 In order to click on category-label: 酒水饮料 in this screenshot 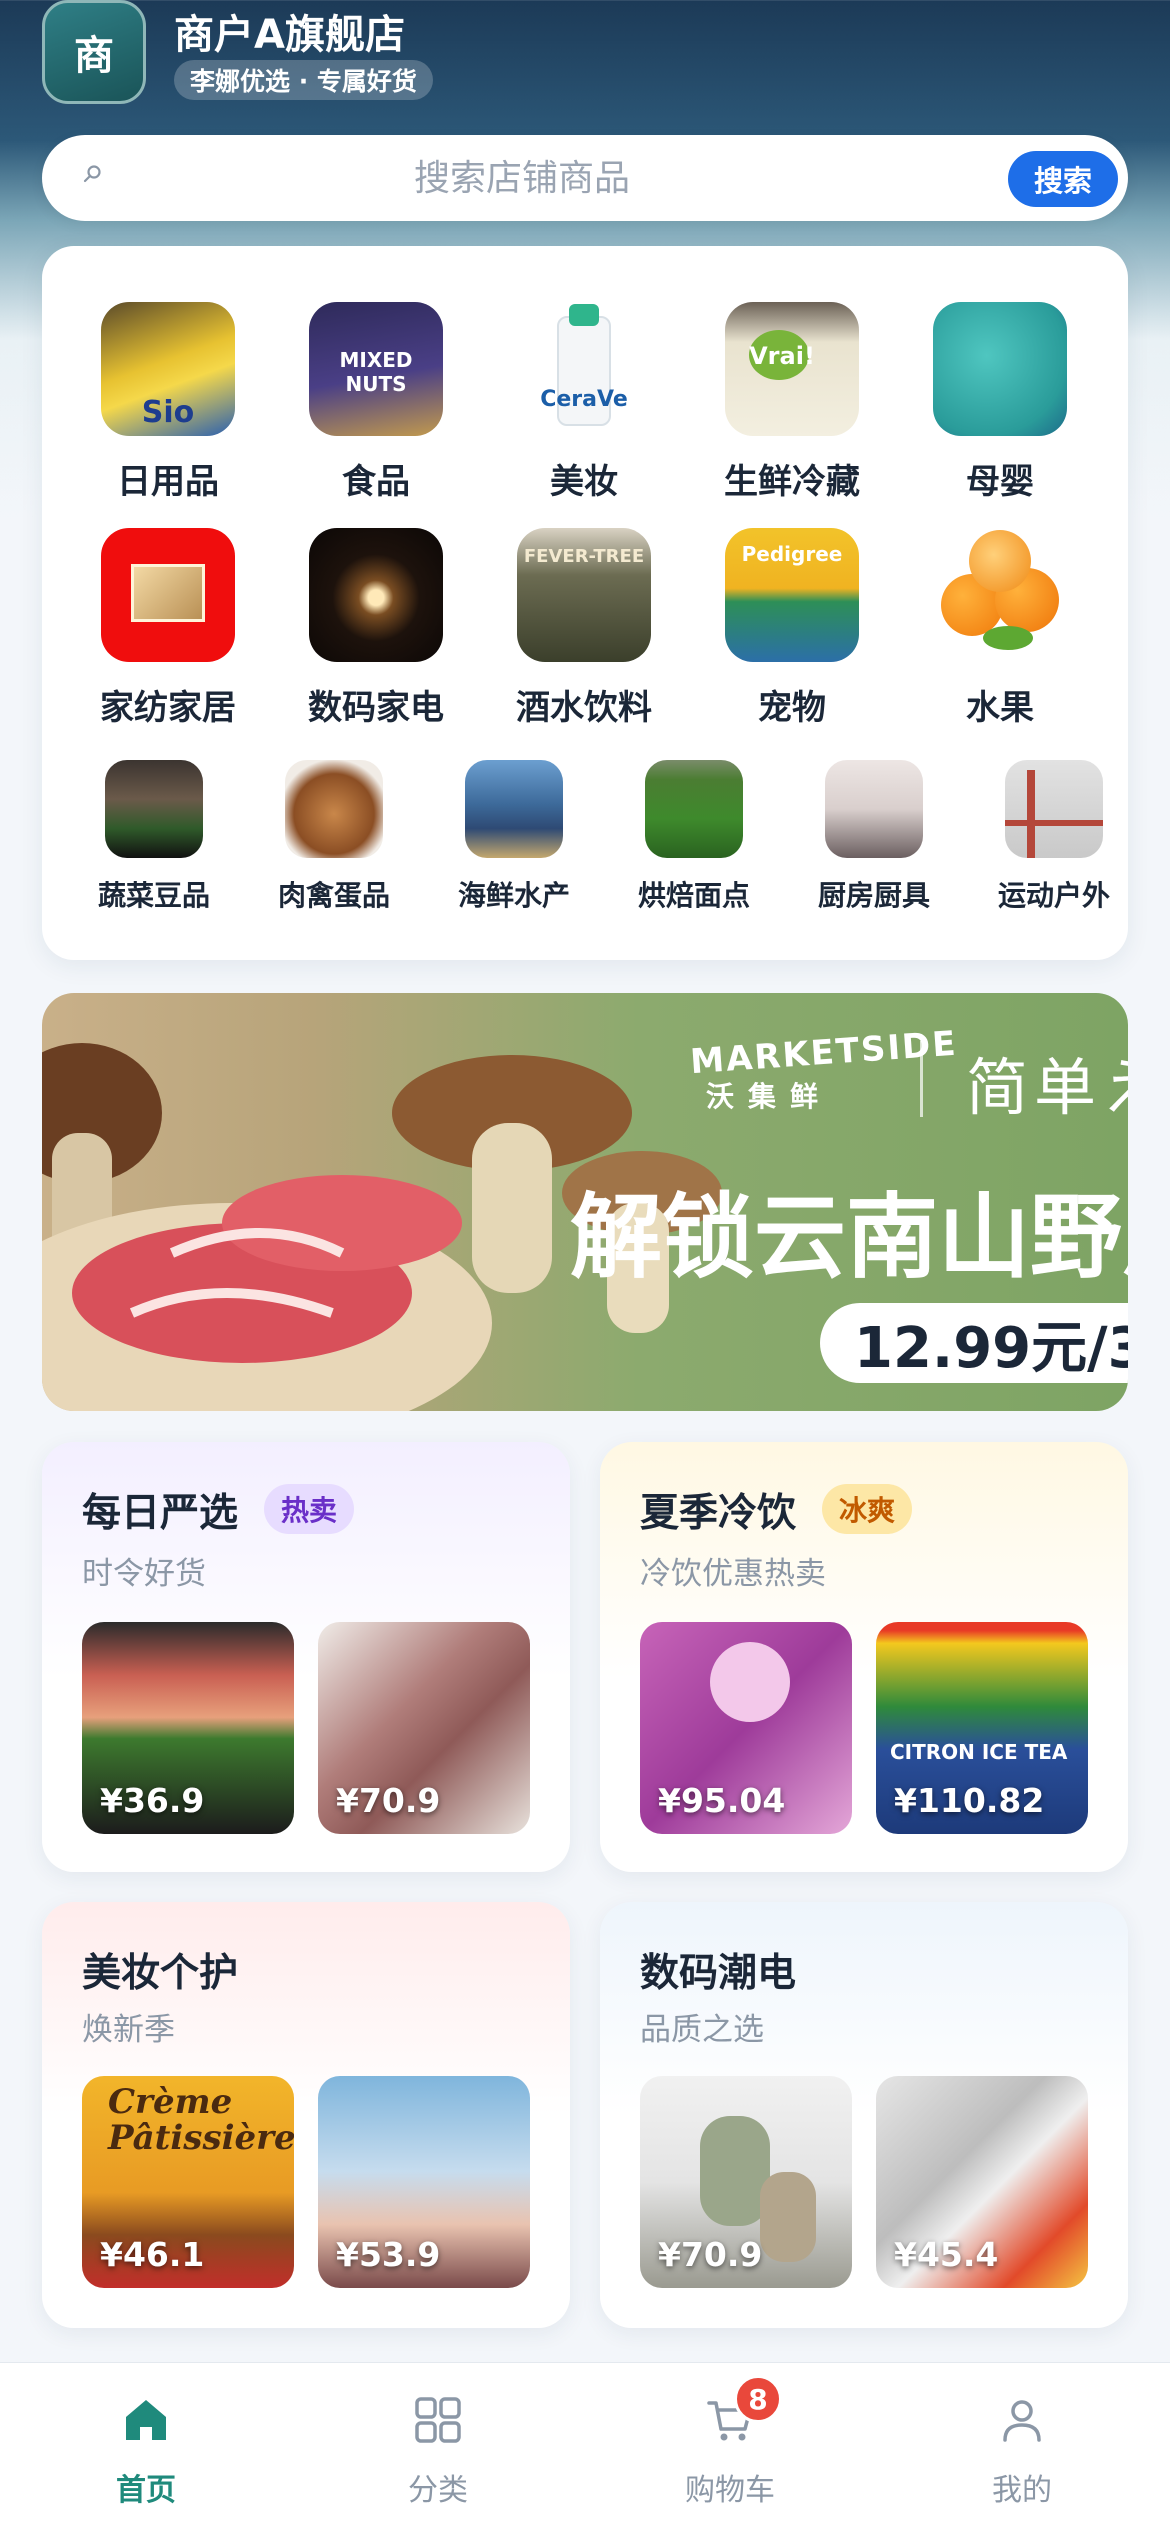, I will do `click(584, 708)`.